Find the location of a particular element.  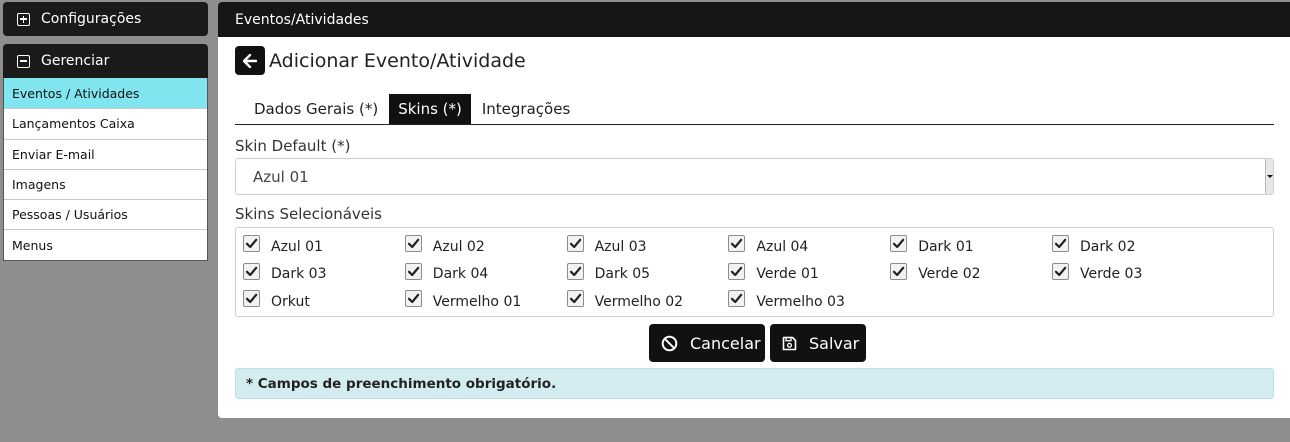

skin-checkbox-item: Vermelho 03 is located at coordinates (809, 301).